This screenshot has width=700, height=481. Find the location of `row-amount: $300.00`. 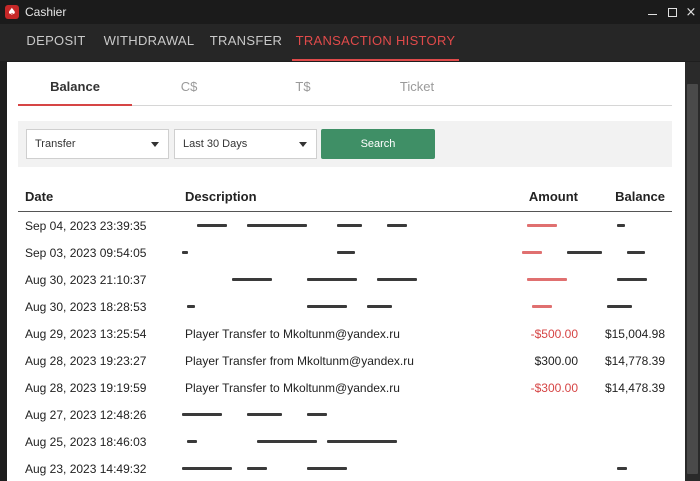

row-amount: $300.00 is located at coordinates (556, 361).